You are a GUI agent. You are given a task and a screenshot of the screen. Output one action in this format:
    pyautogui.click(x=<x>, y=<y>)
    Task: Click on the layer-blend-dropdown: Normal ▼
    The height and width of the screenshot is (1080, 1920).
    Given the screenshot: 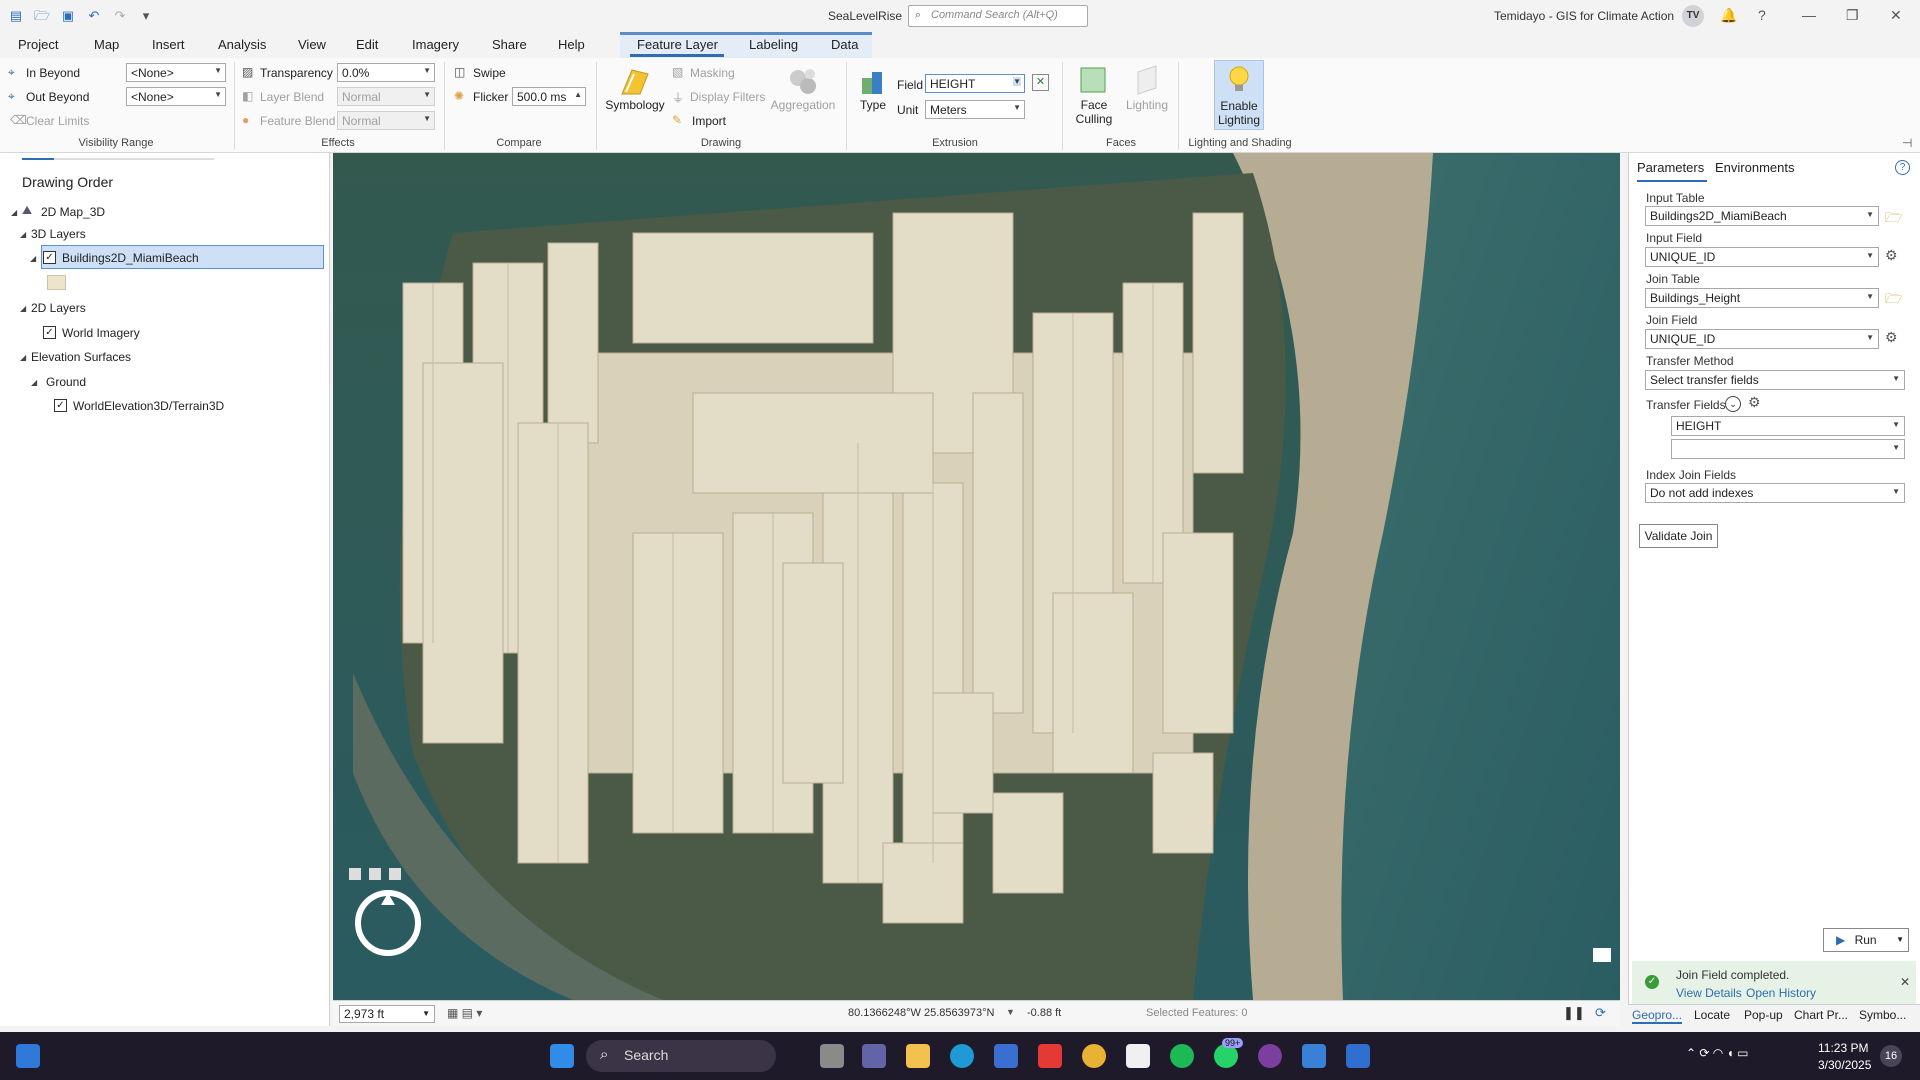 What is the action you would take?
    pyautogui.click(x=386, y=96)
    